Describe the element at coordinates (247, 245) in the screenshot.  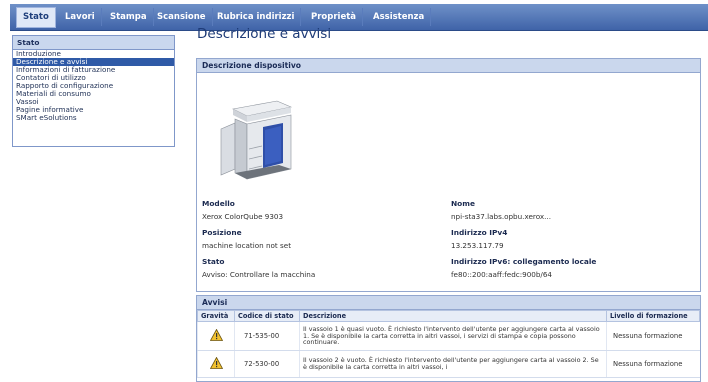
I see `posizione-value: machine location not set` at that location.